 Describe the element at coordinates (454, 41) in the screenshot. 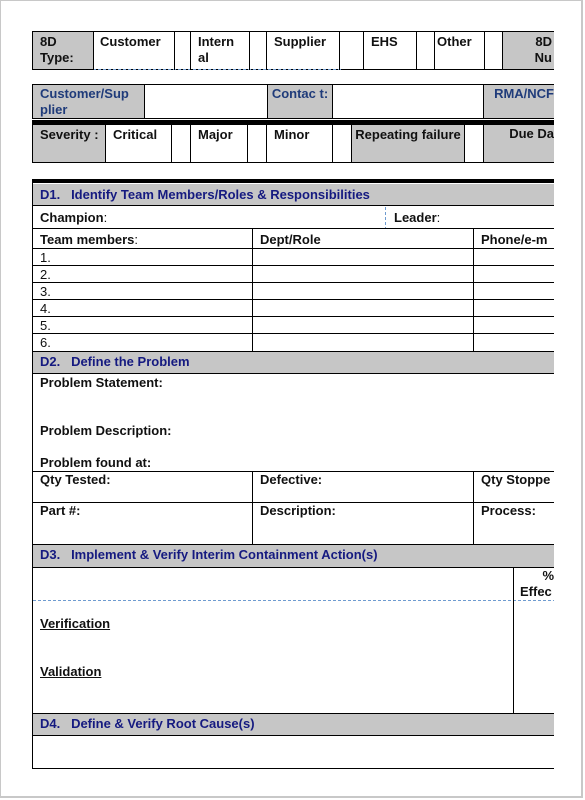

I see `type-option-other: Other` at that location.